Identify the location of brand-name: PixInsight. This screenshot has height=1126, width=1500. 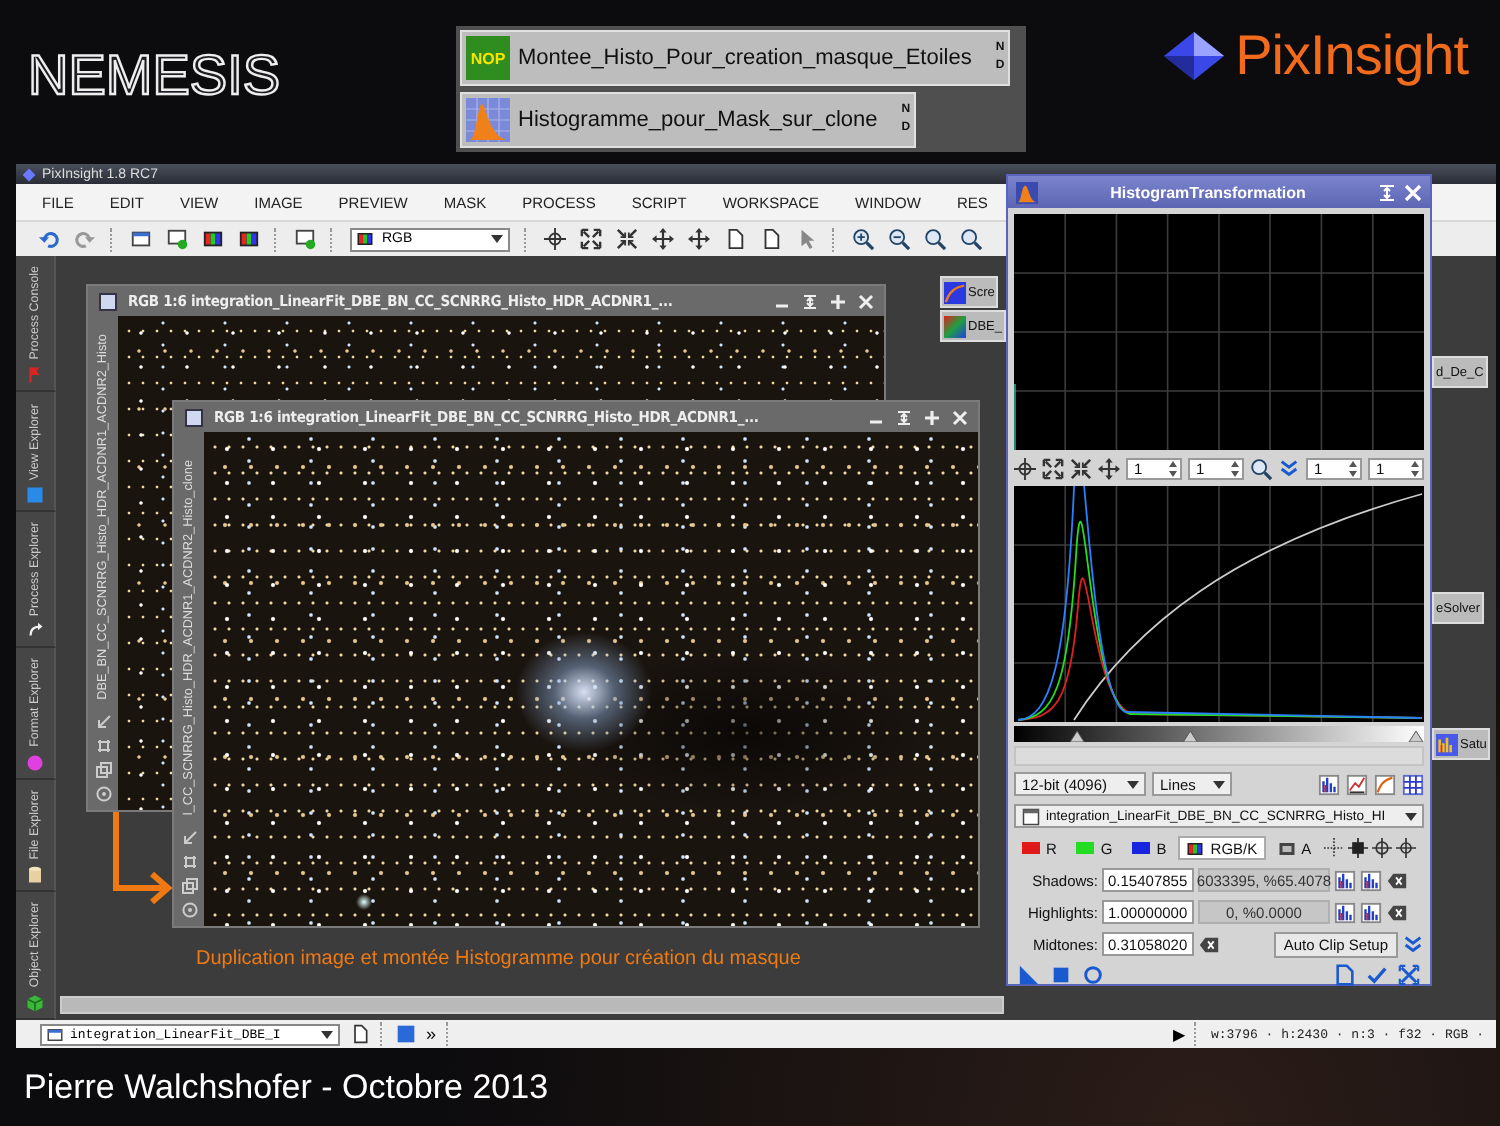
(1351, 56).